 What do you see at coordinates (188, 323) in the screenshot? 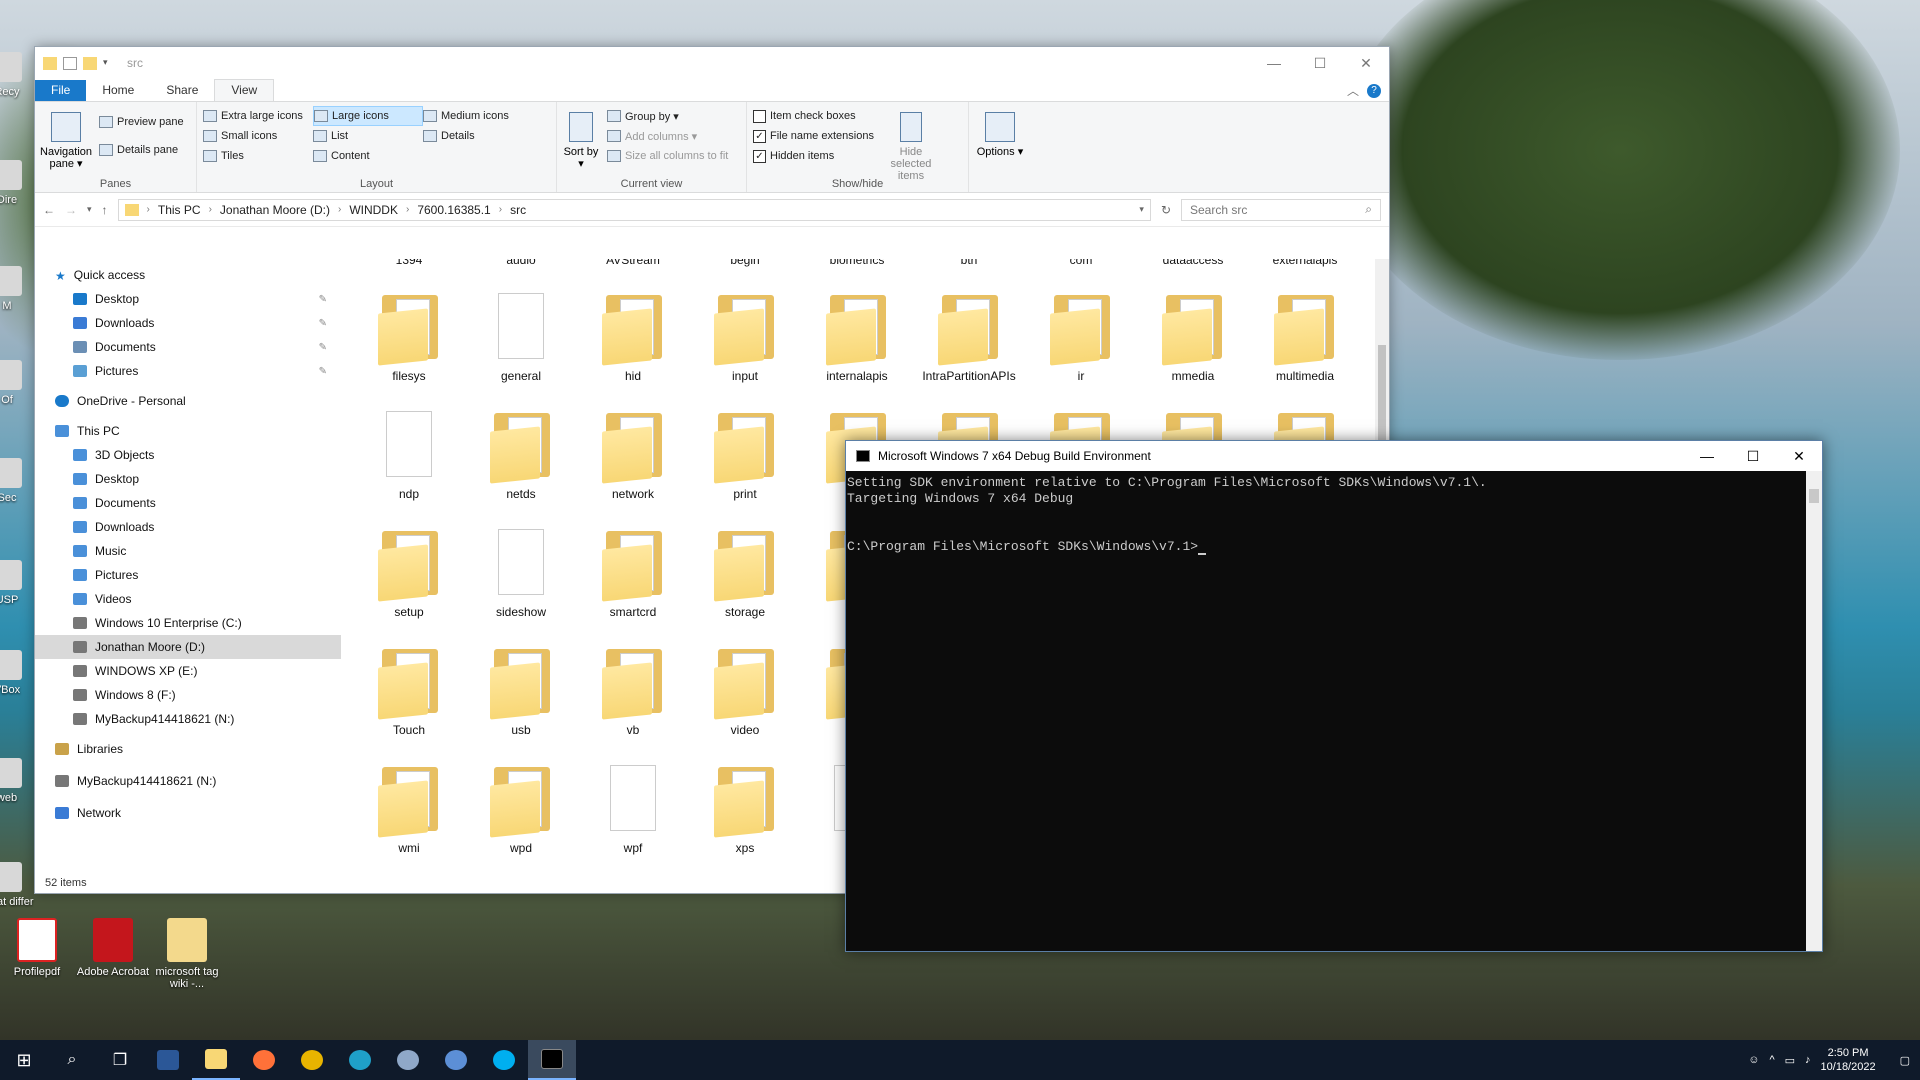
I see `nav-quick-item: Downloads ✎` at bounding box center [188, 323].